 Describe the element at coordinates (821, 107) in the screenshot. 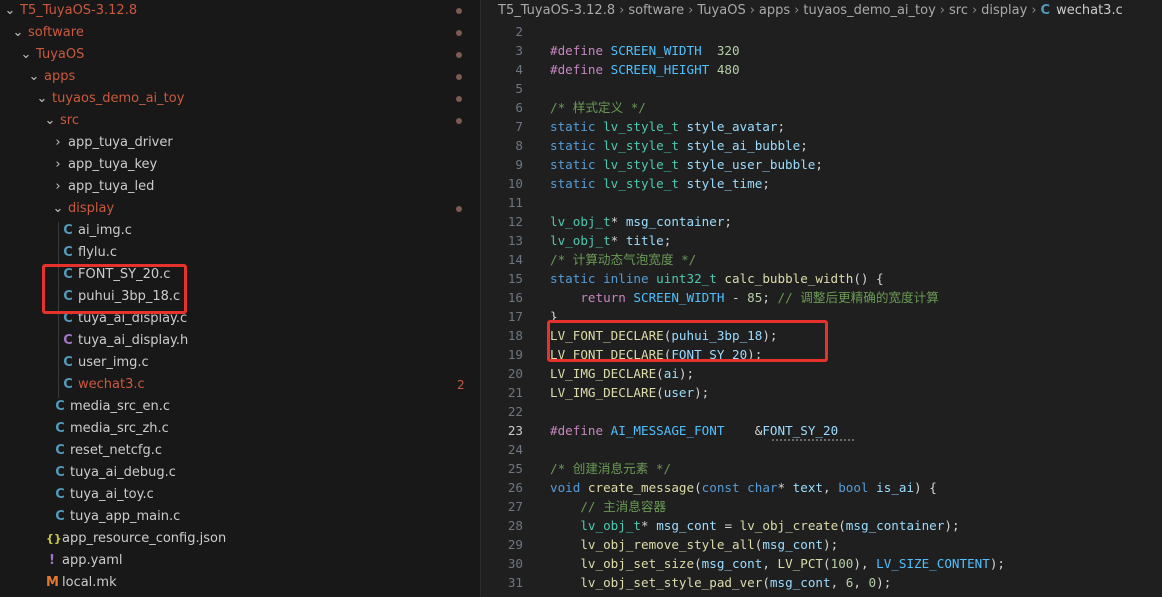

I see `code-line: 6 /* 样式定义 */` at that location.